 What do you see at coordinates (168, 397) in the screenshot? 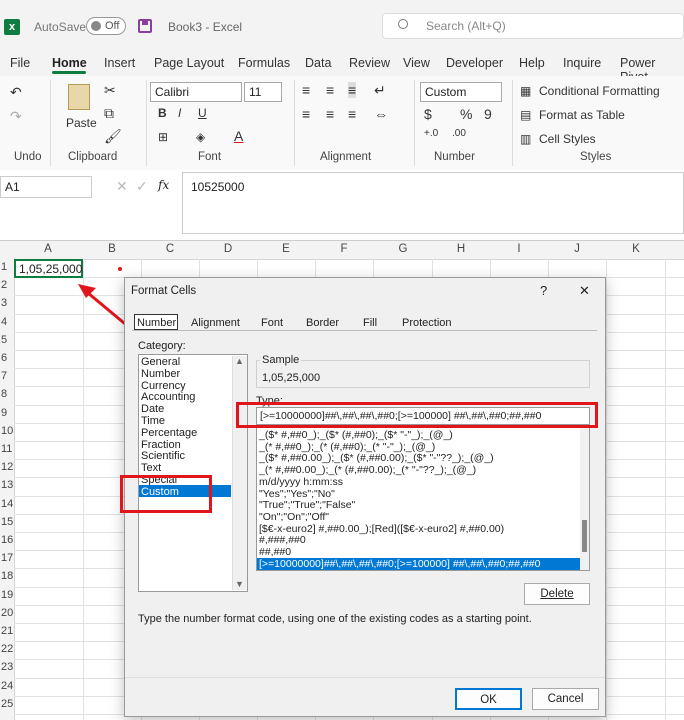
I see `category-item: Accounting` at bounding box center [168, 397].